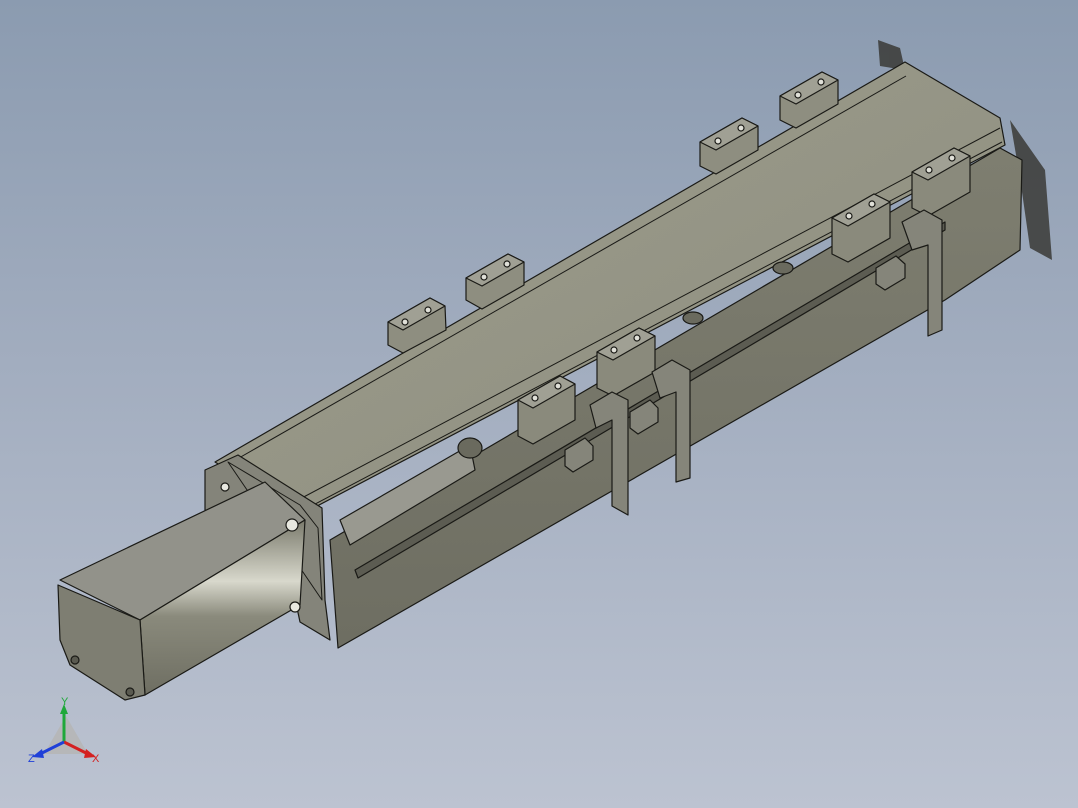 This screenshot has height=808, width=1078. What do you see at coordinates (31, 759) in the screenshot?
I see `z-axis-label: Z` at bounding box center [31, 759].